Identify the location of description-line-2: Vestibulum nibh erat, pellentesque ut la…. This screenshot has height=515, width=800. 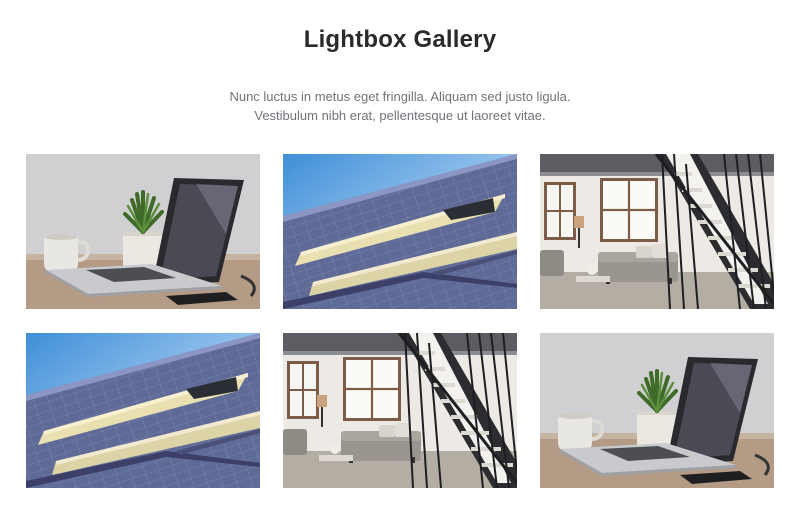
(400, 115).